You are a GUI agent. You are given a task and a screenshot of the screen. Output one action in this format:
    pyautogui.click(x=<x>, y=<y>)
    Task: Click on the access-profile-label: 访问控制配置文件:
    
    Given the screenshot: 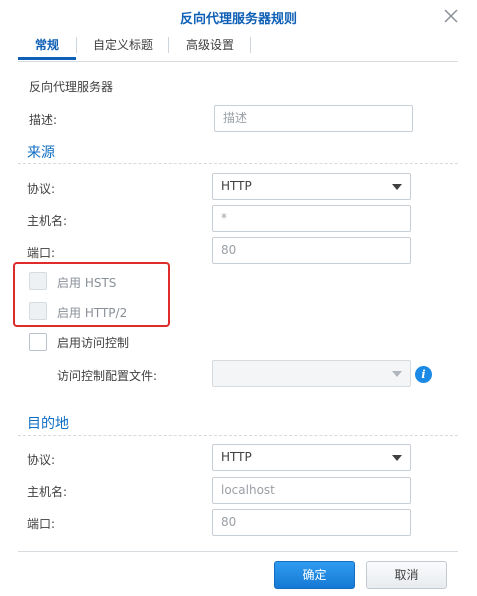 What is the action you would take?
    pyautogui.click(x=107, y=376)
    